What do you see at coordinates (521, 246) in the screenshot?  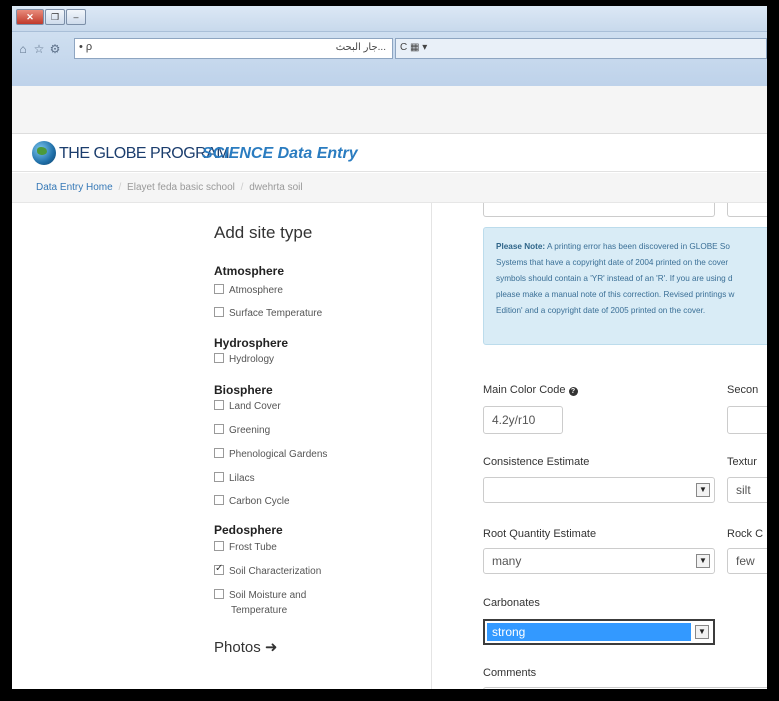 I see `note-label: Please Note:` at bounding box center [521, 246].